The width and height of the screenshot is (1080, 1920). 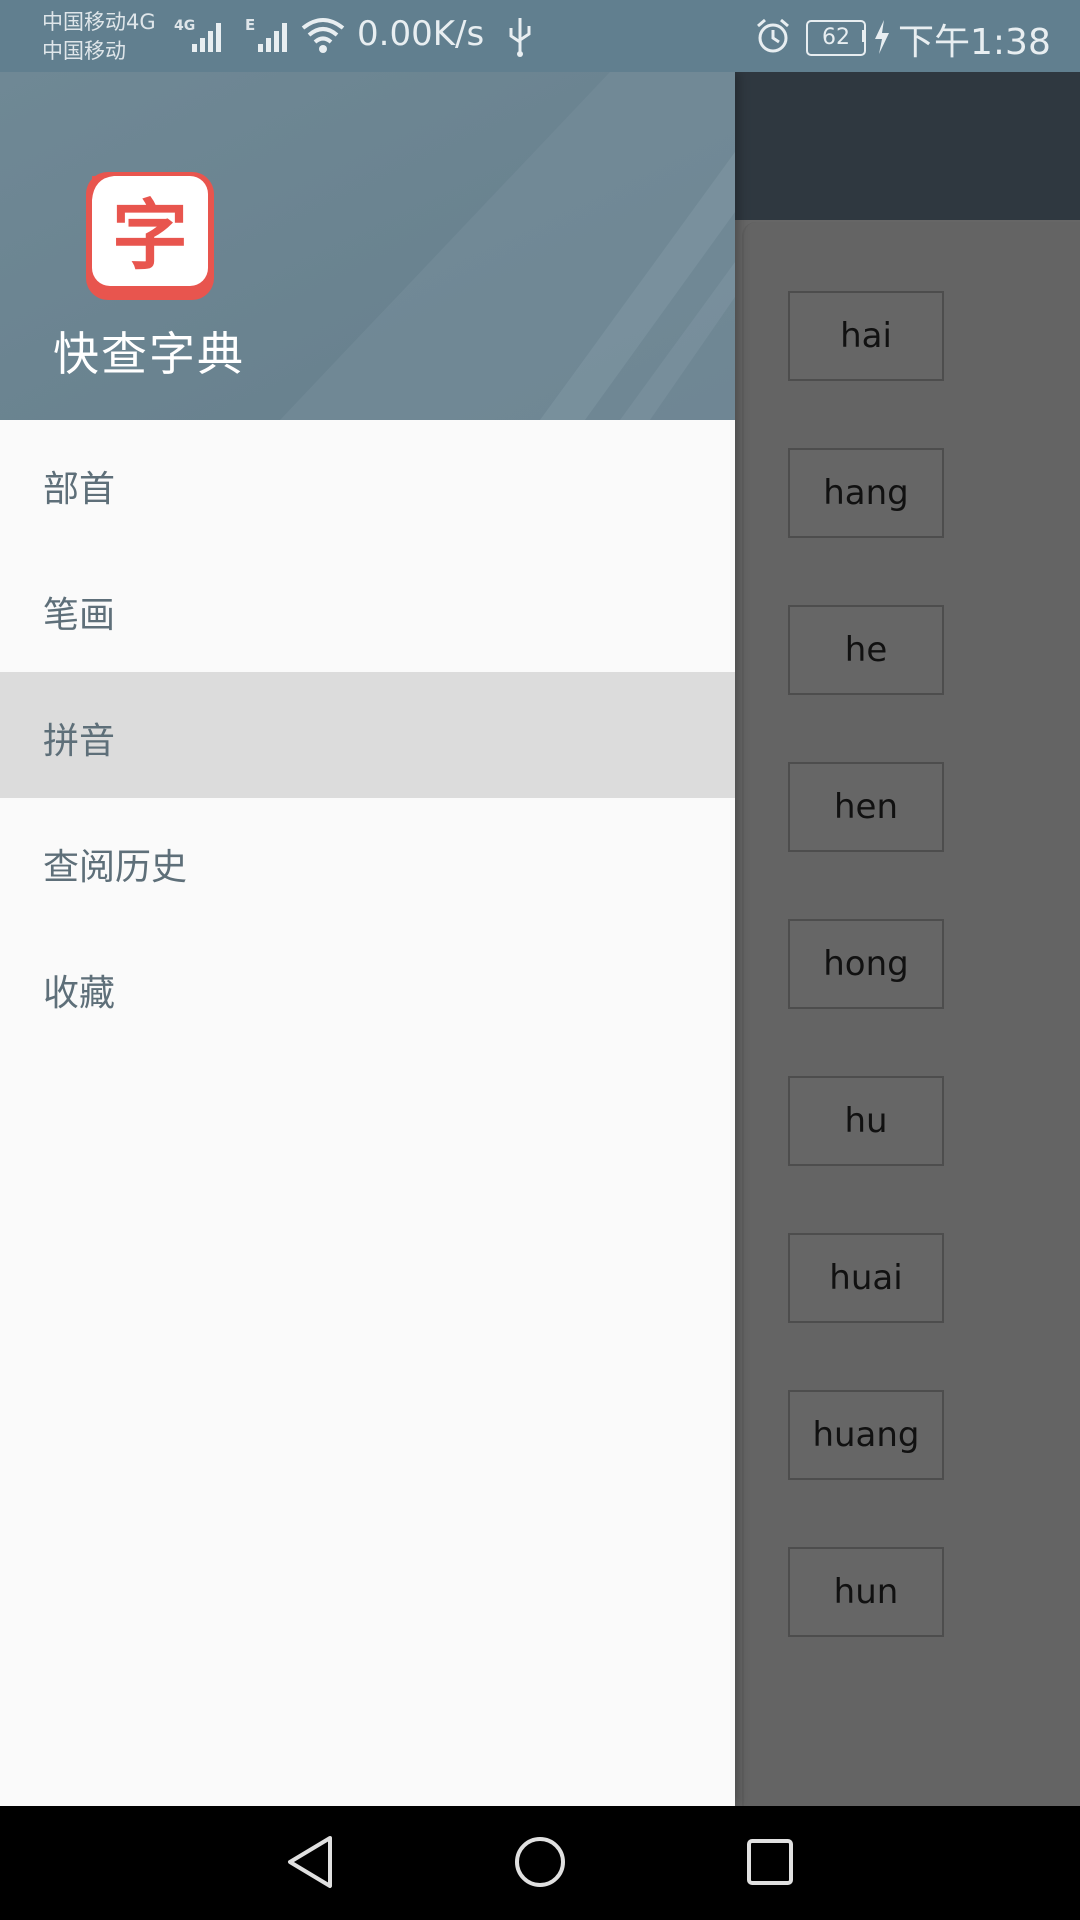 I want to click on battery-cap, so click(x=864, y=36).